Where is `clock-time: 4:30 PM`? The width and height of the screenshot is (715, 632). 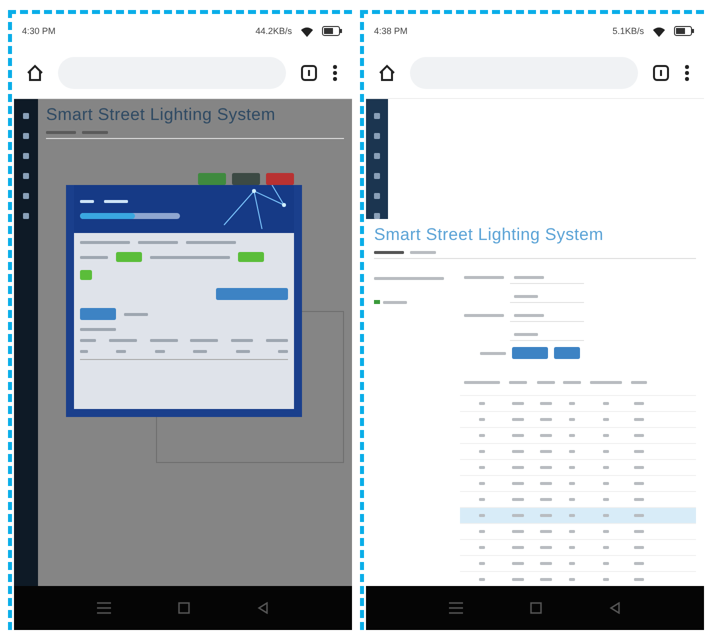 clock-time: 4:30 PM is located at coordinates (39, 31).